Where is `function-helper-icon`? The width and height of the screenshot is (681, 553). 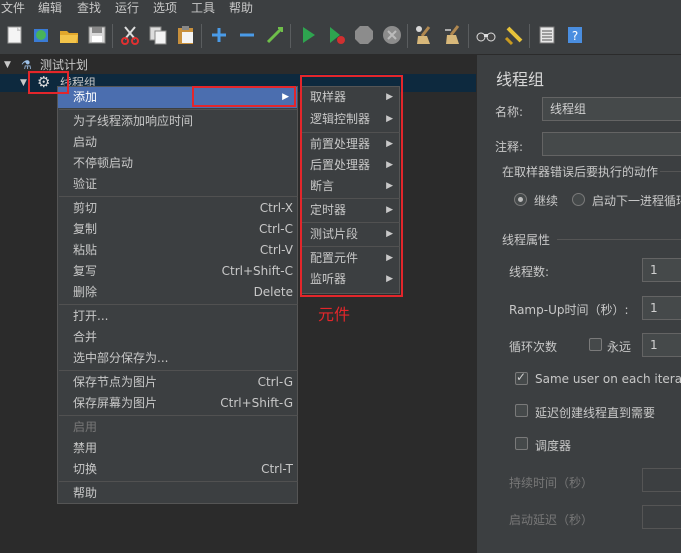 function-helper-icon is located at coordinates (547, 35).